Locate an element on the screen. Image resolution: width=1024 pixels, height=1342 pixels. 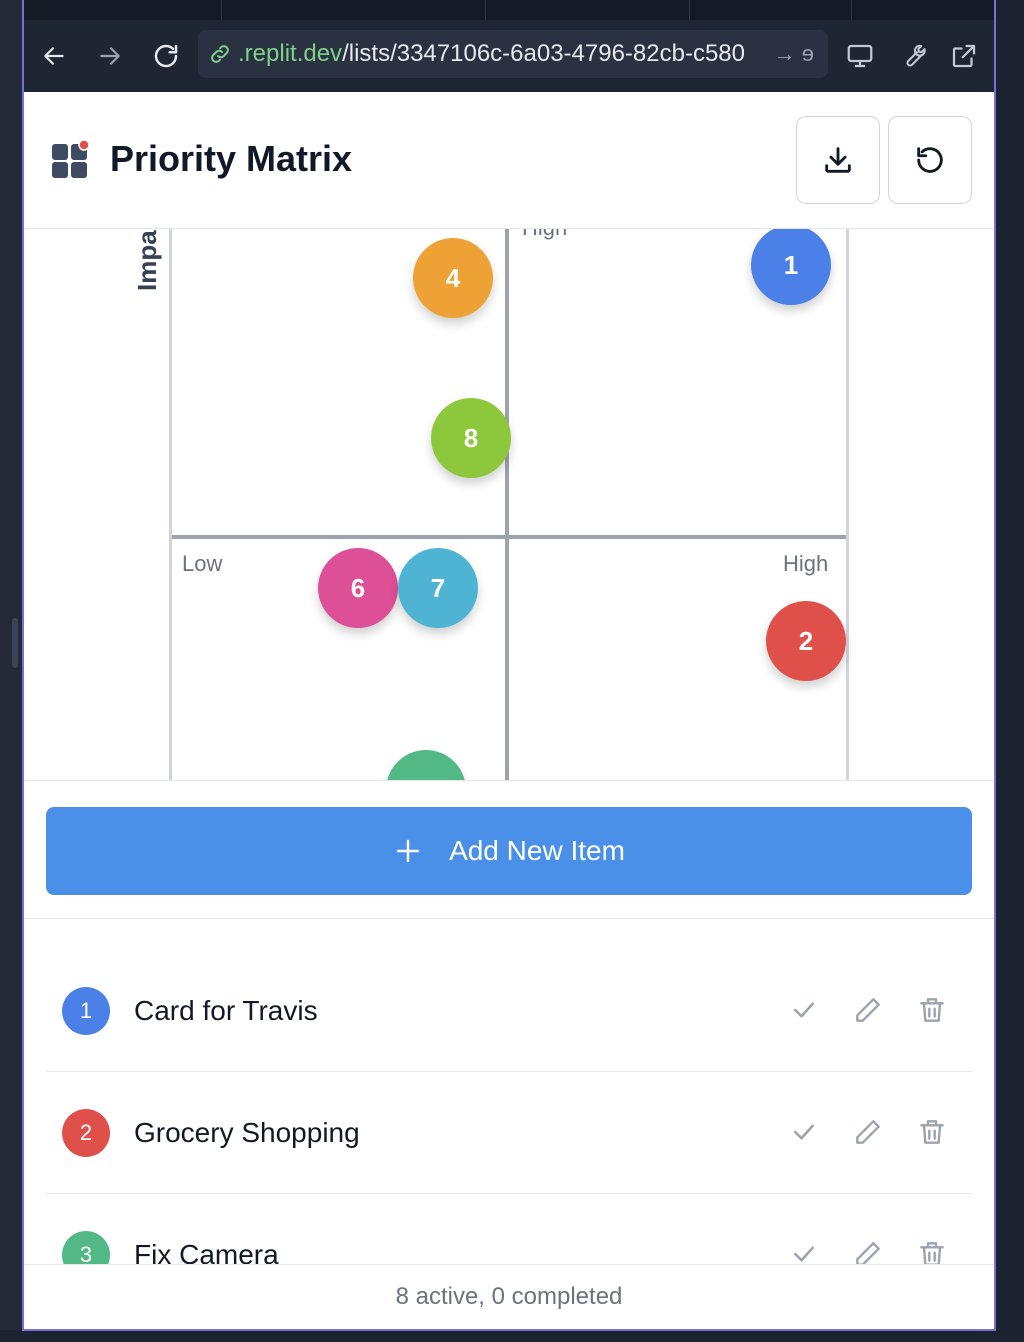
reload-button is located at coordinates (166, 56).